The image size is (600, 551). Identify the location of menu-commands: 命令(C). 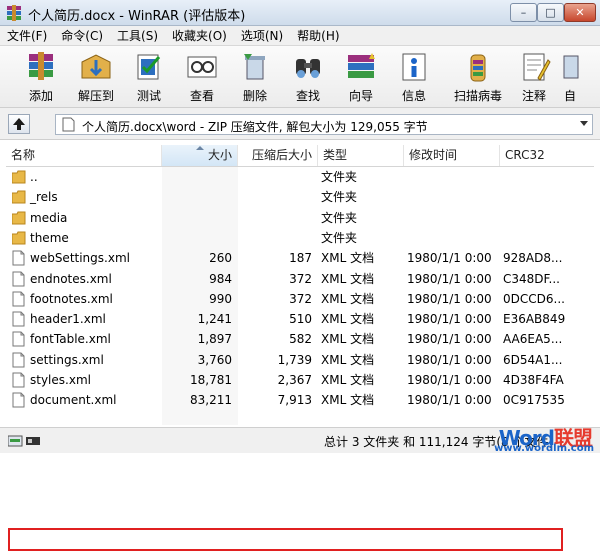
(82, 36).